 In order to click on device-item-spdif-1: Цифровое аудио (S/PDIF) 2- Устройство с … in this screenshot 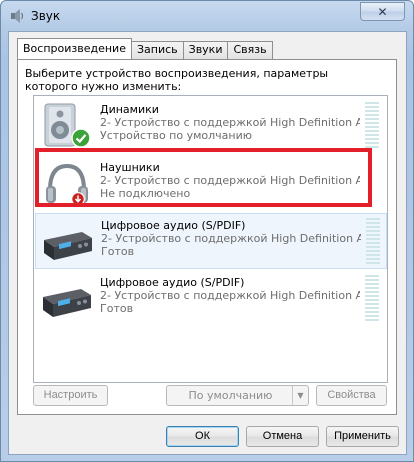, I will do `click(211, 241)`.